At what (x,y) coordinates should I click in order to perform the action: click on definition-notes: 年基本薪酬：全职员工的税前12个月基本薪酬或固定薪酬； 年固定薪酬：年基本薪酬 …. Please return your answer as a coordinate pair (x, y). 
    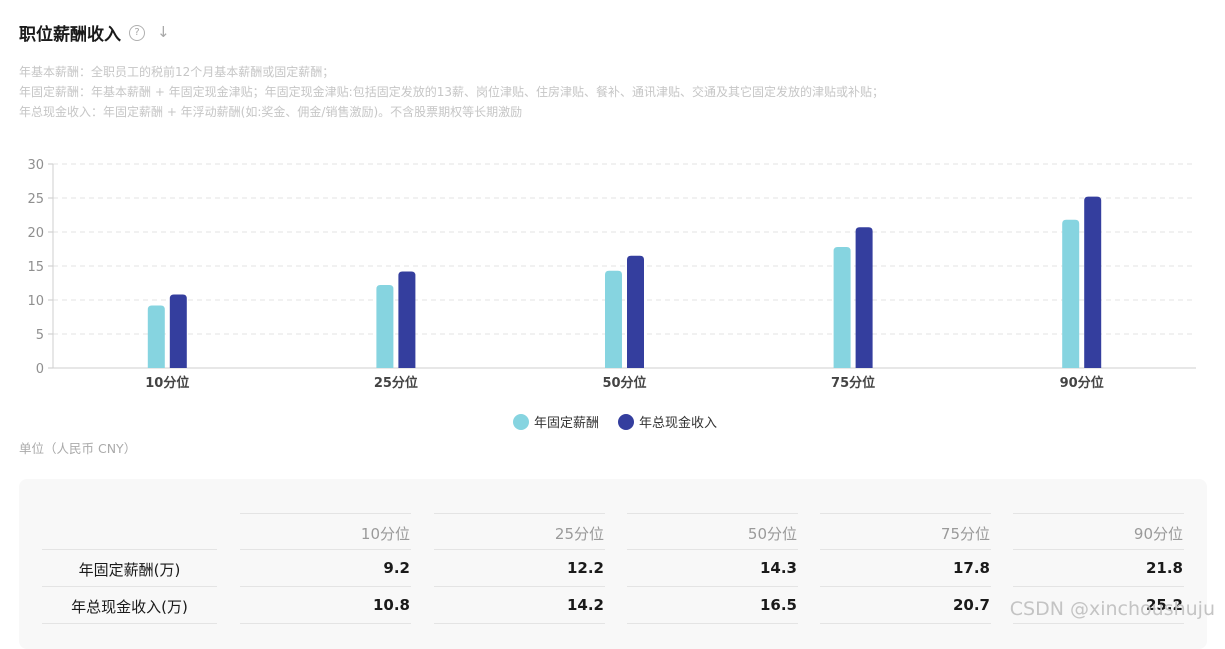
    Looking at the image, I should click on (451, 92).